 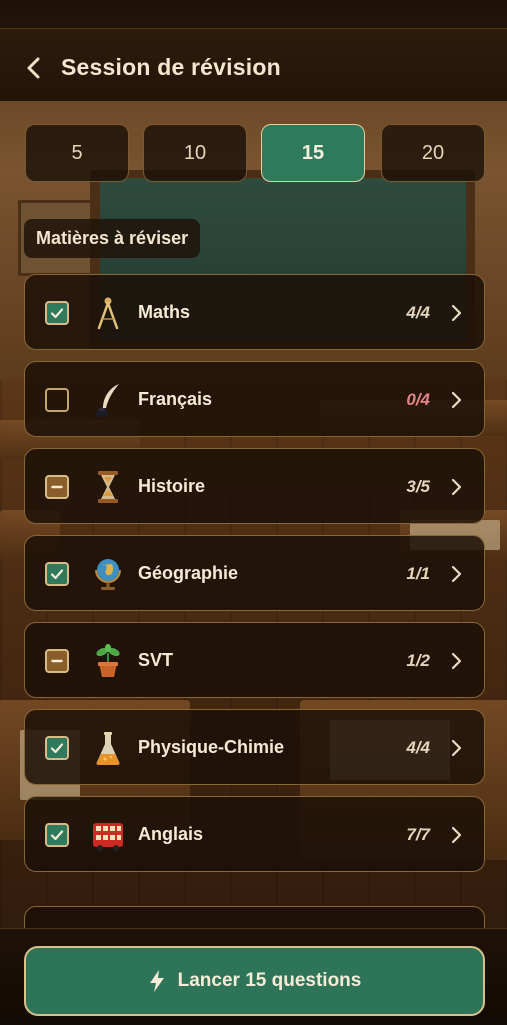 I want to click on top-bar: Session de révision, so click(x=253, y=50).